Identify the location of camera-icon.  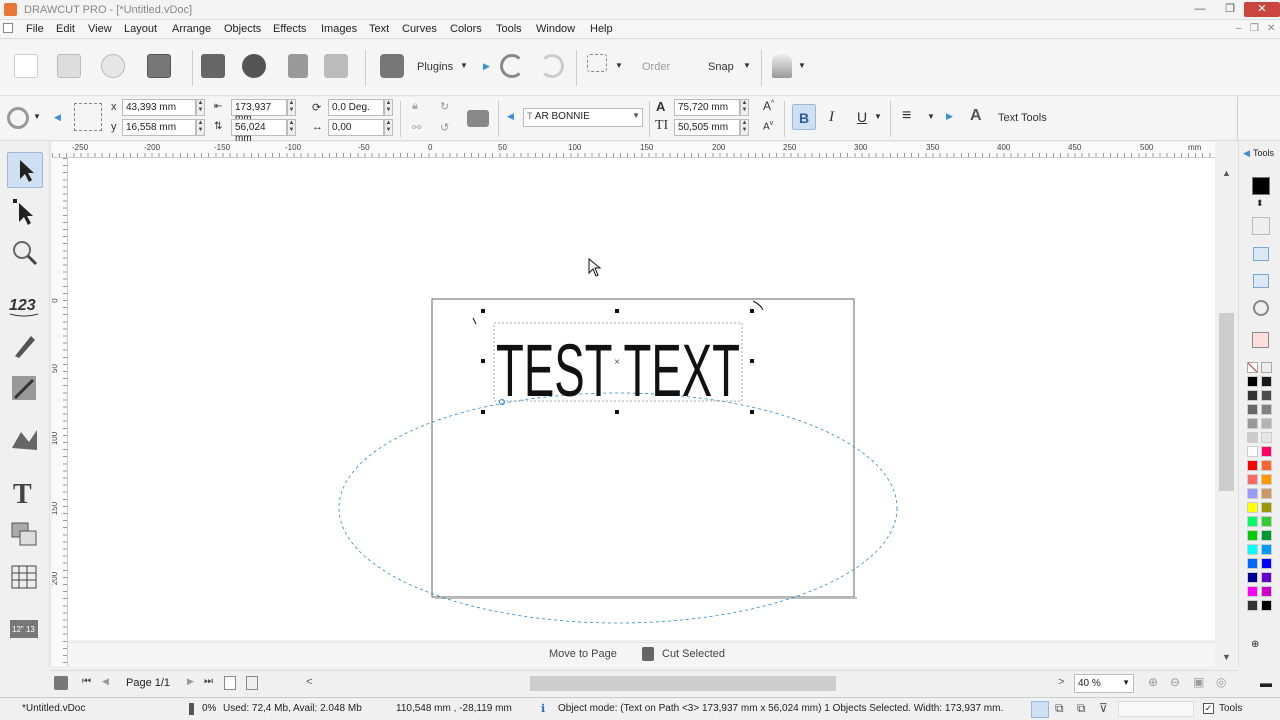
(478, 118).